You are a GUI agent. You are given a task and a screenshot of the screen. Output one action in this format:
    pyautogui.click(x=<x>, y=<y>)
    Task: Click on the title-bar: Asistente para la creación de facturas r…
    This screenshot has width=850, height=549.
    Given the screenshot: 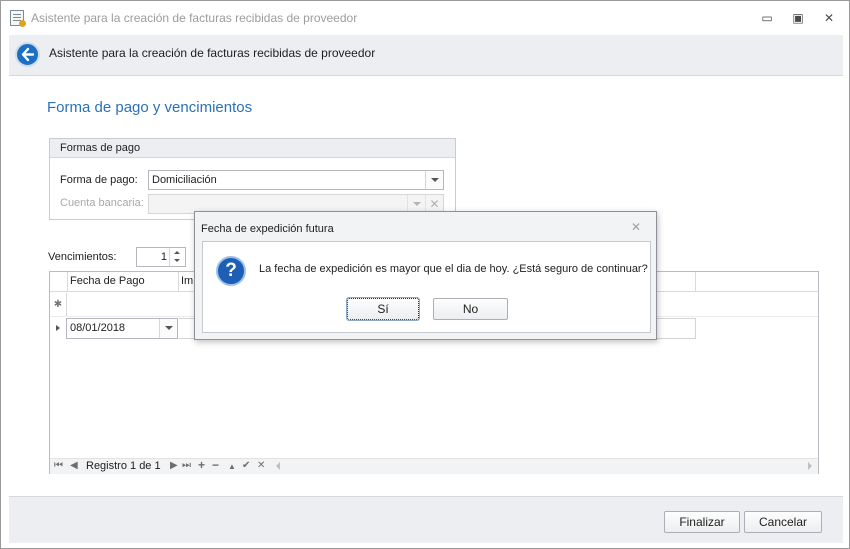 What is the action you would take?
    pyautogui.click(x=425, y=18)
    